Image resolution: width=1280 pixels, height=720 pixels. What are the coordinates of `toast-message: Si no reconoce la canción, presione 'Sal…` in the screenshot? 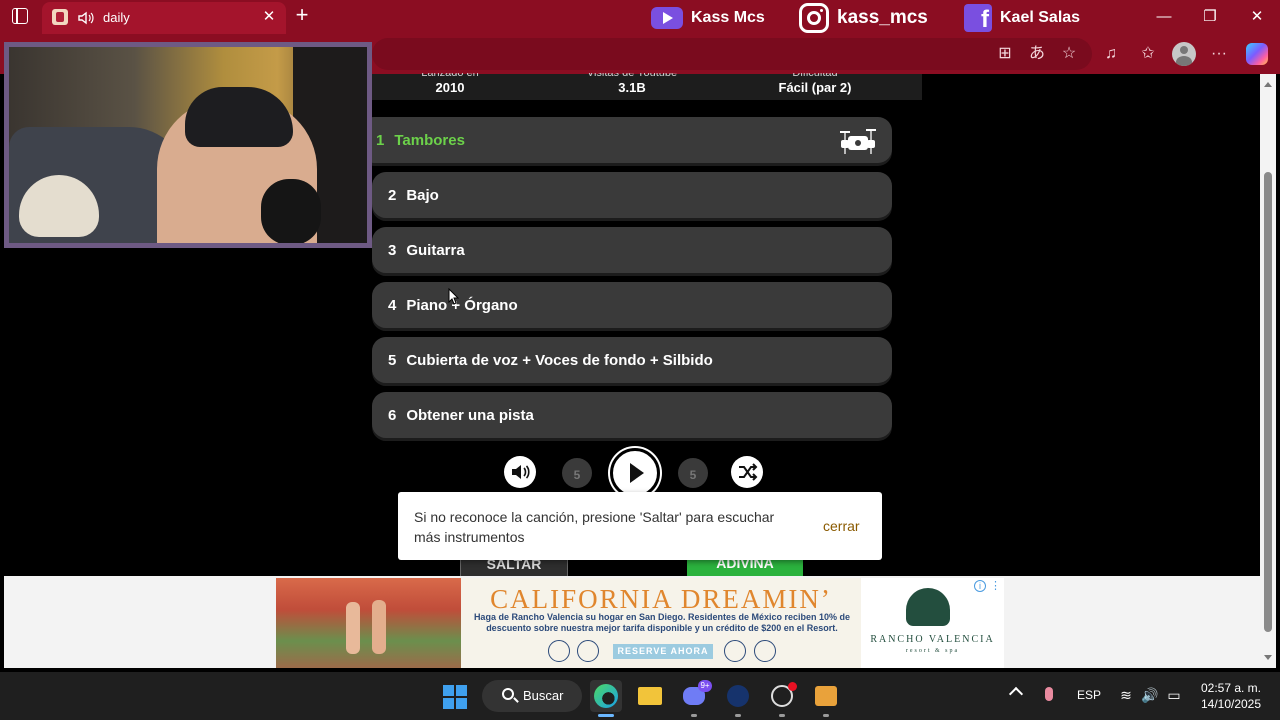 It's located at (594, 527).